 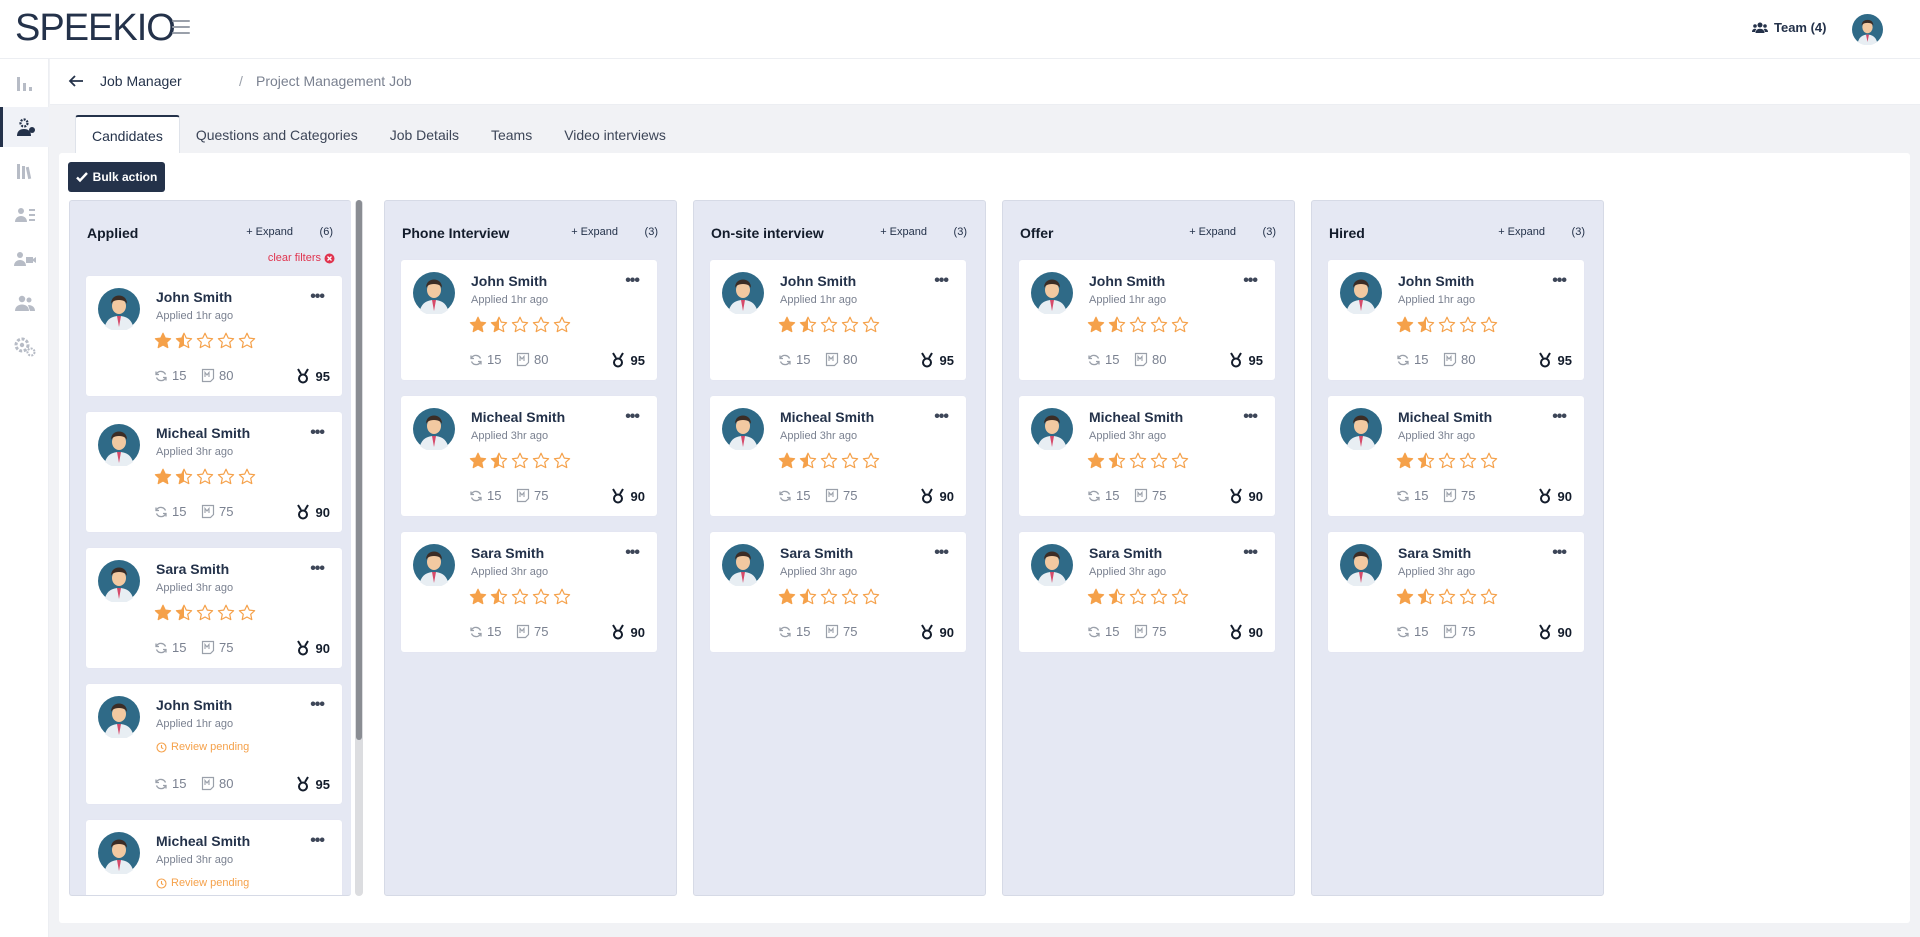 I want to click on tab-job-details: Job Details, so click(x=424, y=134).